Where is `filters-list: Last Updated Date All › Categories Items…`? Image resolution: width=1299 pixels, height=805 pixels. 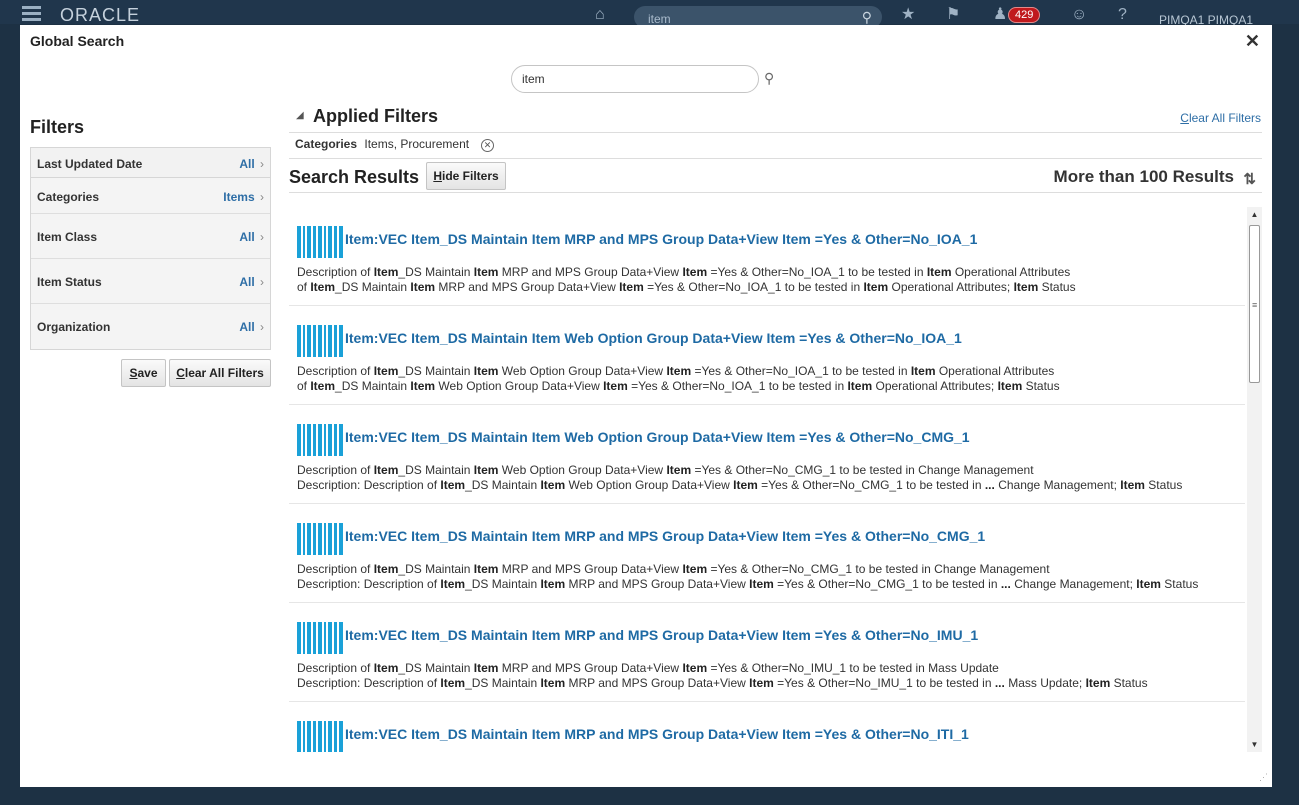
filters-list: Last Updated Date All › Categories Items… is located at coordinates (150, 248).